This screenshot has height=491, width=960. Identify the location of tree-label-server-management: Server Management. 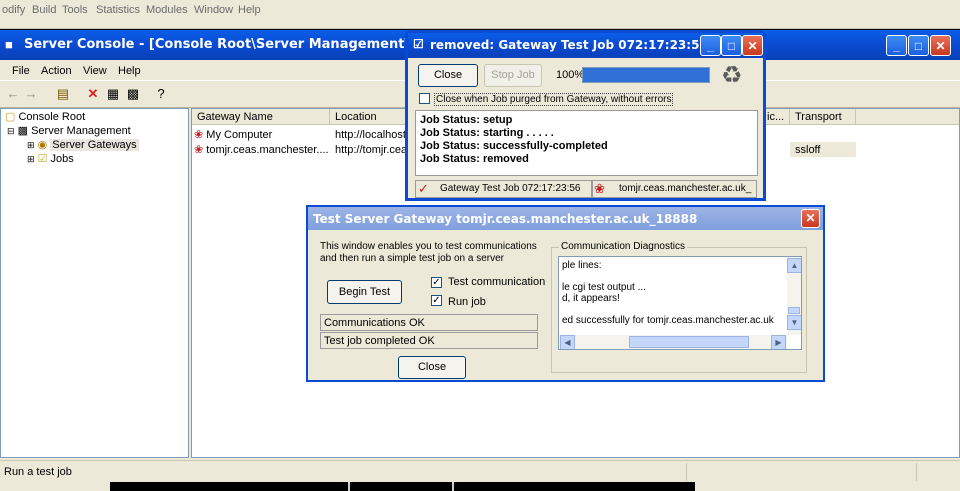
(81, 131).